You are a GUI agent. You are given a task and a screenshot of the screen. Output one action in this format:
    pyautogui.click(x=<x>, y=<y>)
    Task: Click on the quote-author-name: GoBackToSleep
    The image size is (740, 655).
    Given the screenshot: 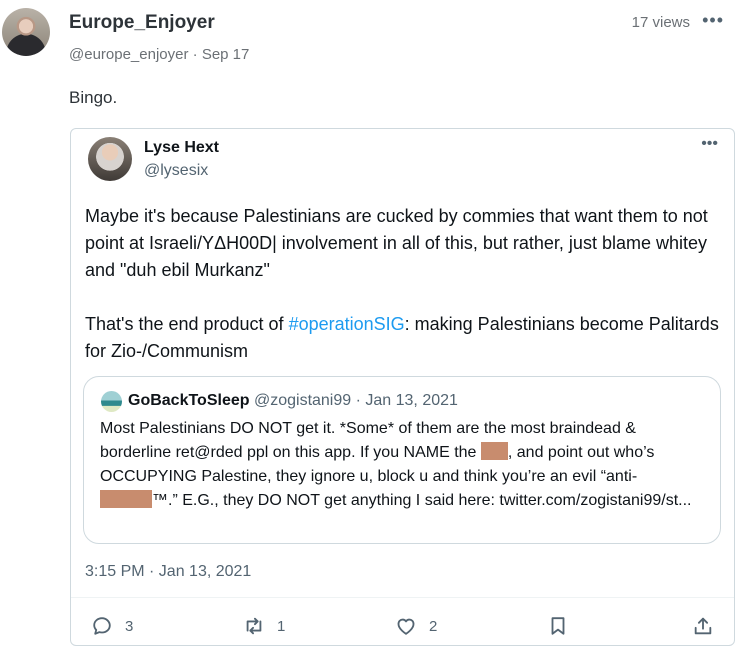 What is the action you would take?
    pyautogui.click(x=189, y=400)
    